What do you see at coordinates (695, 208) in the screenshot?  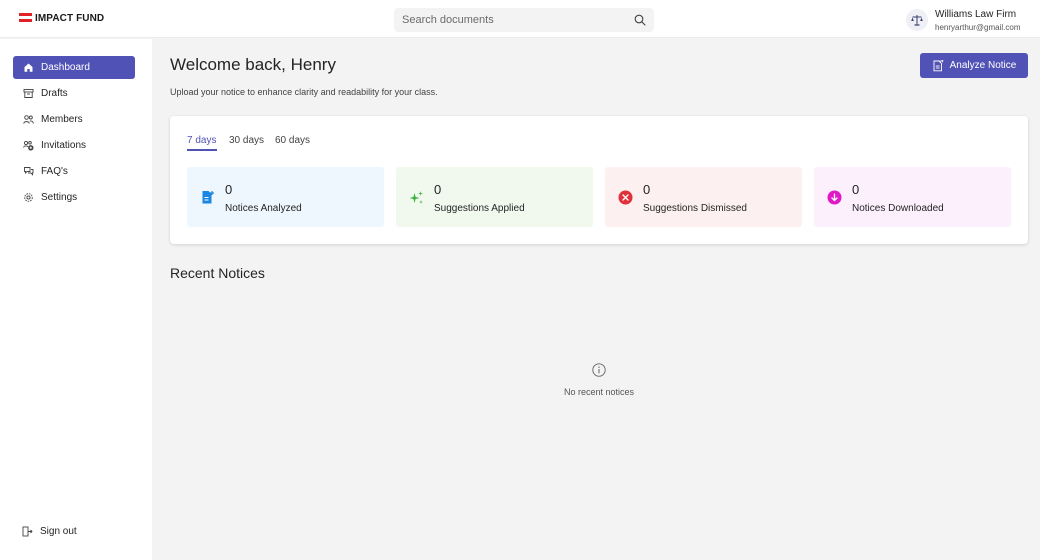 I see `stat-label: Suggestions Dismissed` at bounding box center [695, 208].